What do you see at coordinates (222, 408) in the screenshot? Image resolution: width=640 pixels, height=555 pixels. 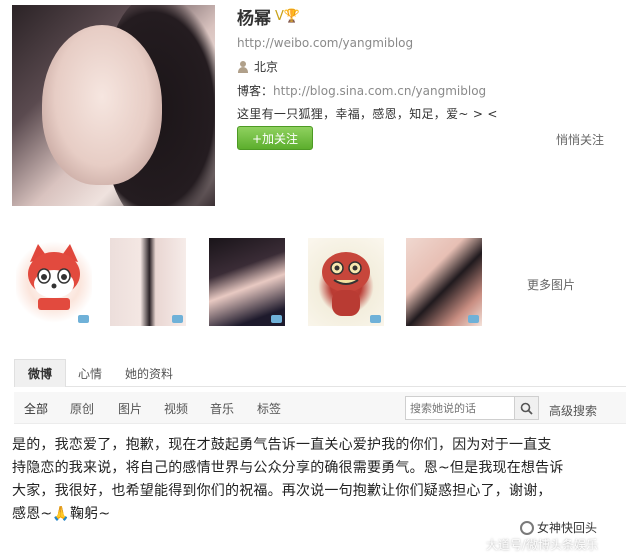 I see `filter-music: 音乐` at bounding box center [222, 408].